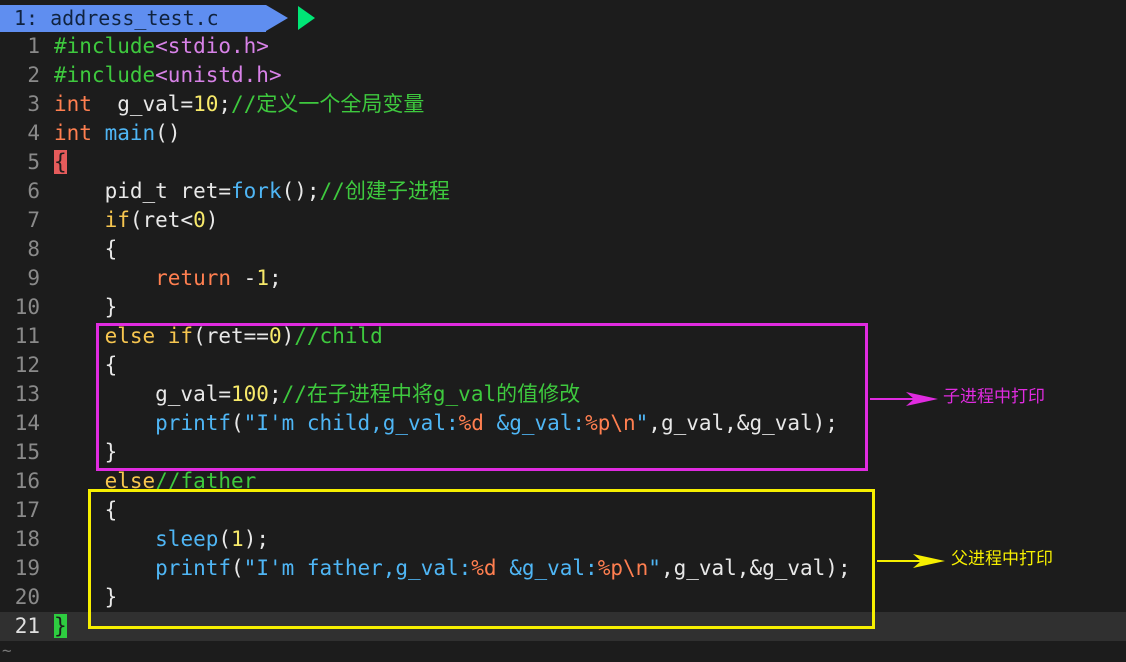 Image resolution: width=1126 pixels, height=662 pixels. I want to click on buffer-tab: 1: address_test.c, so click(133, 18).